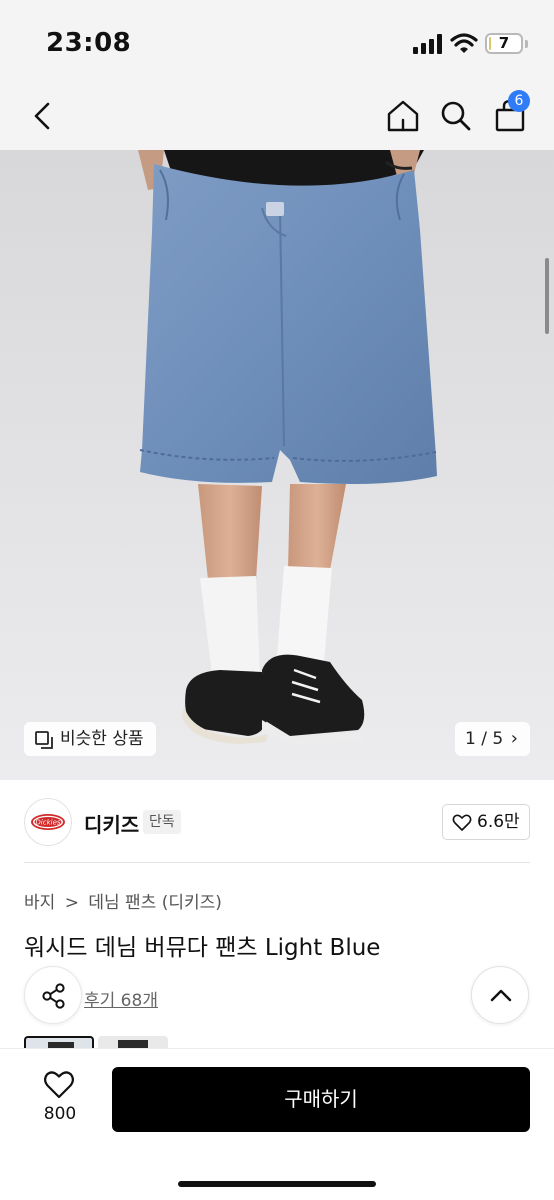  I want to click on wishlist-count: 800, so click(60, 1114).